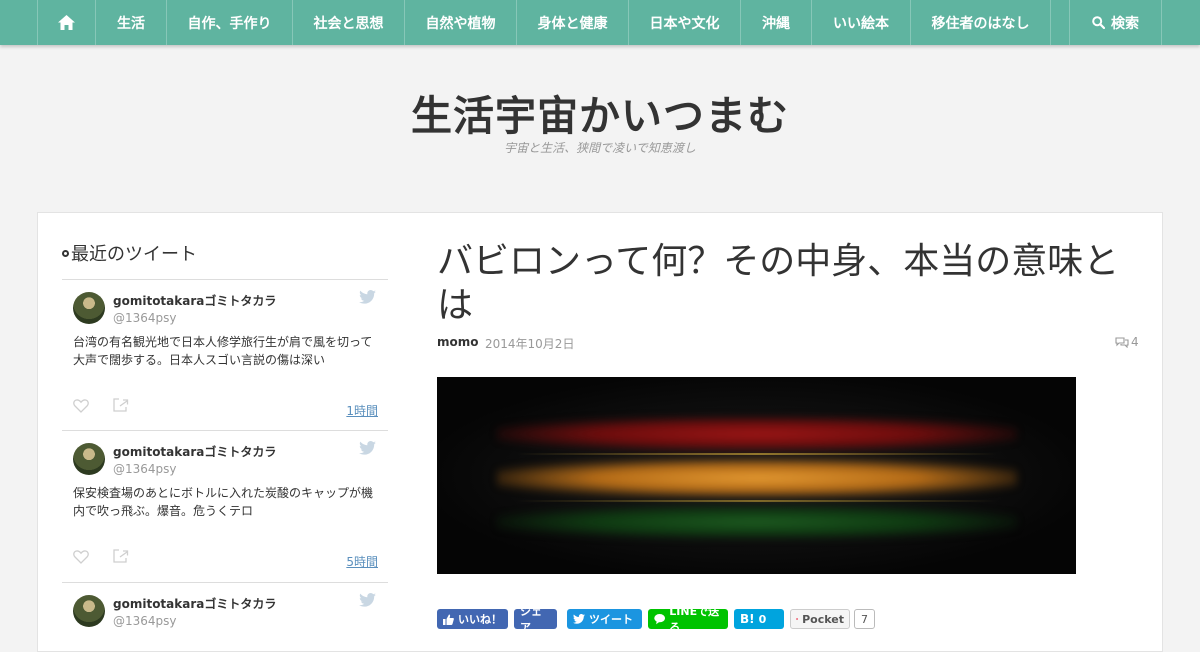 The height and width of the screenshot is (652, 1200). Describe the element at coordinates (684, 22) in the screenshot. I see `nav-item-culture: 日本や文化` at that location.